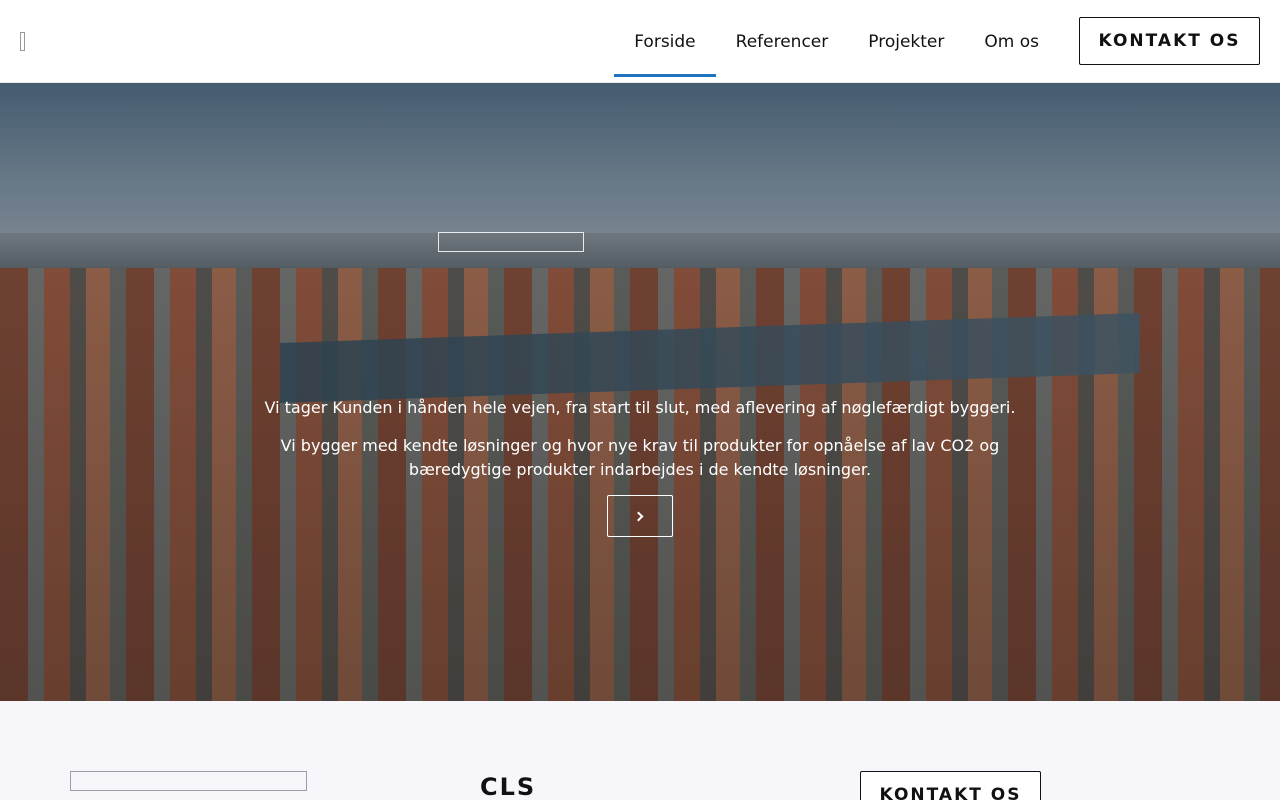 This screenshot has height=800, width=1280. What do you see at coordinates (511, 242) in the screenshot?
I see `hero-broken-image` at bounding box center [511, 242].